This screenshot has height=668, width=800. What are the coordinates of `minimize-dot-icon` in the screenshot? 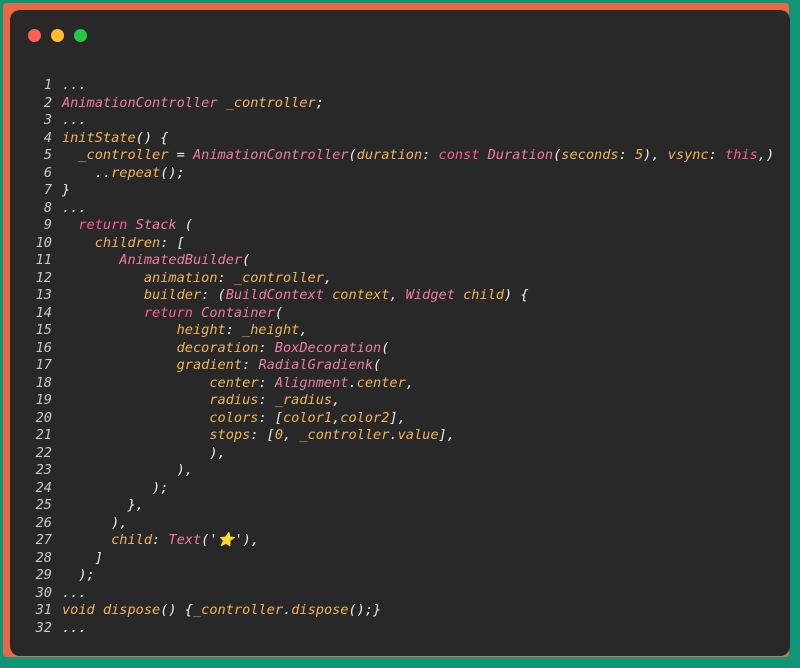 It's located at (57, 35).